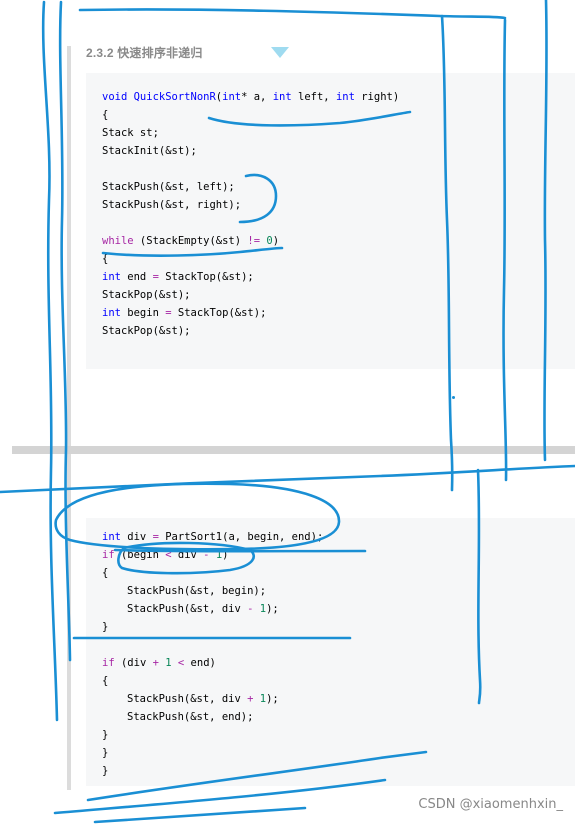  Describe the element at coordinates (257, 97) in the screenshot. I see `code-token: * a,` at that location.